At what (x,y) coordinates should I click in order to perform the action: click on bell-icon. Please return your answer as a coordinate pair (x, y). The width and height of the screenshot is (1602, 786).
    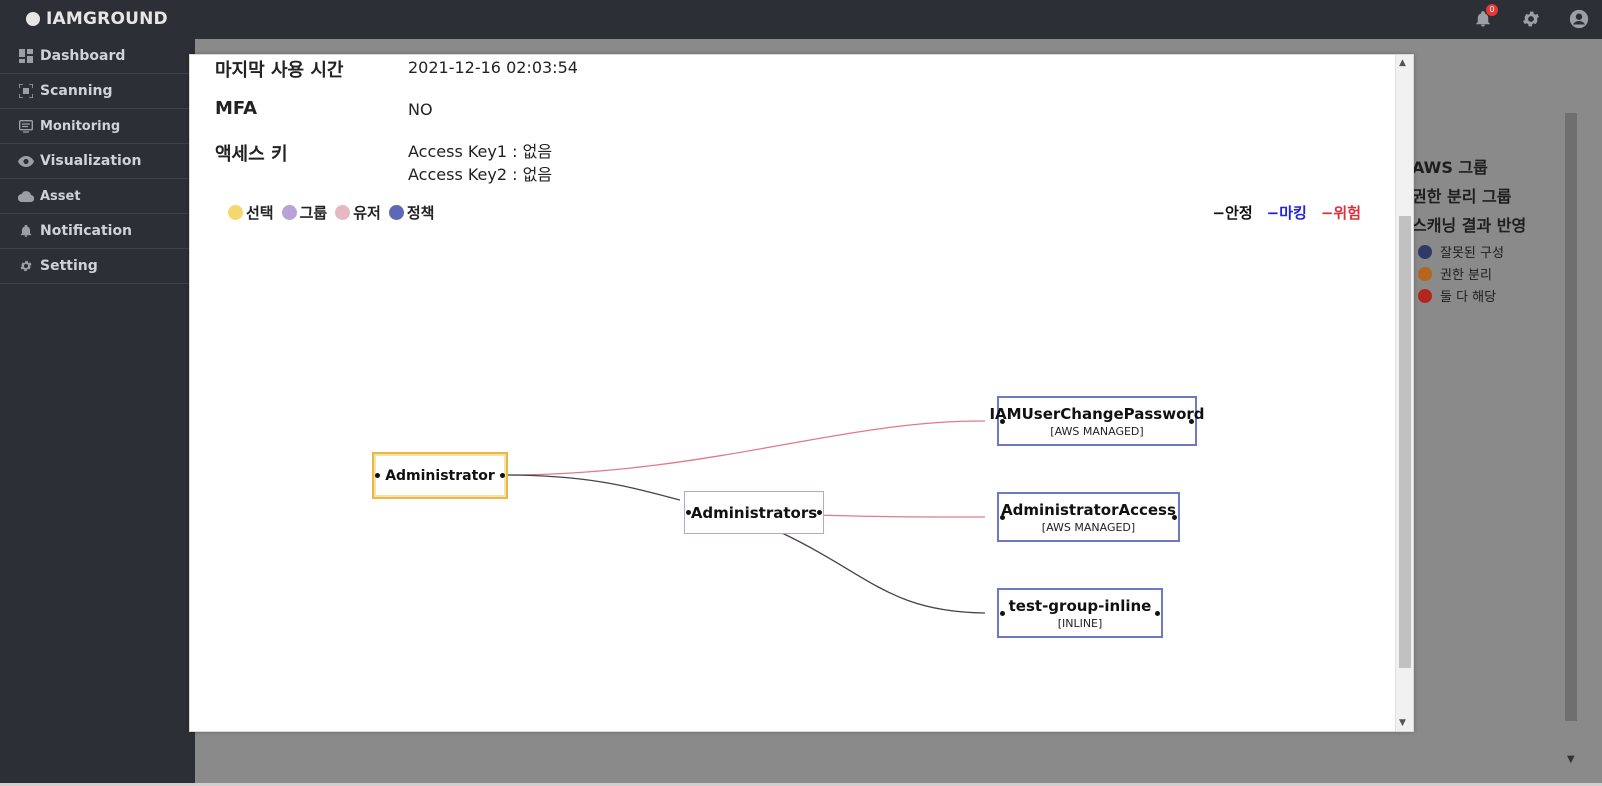
    Looking at the image, I should click on (26, 231).